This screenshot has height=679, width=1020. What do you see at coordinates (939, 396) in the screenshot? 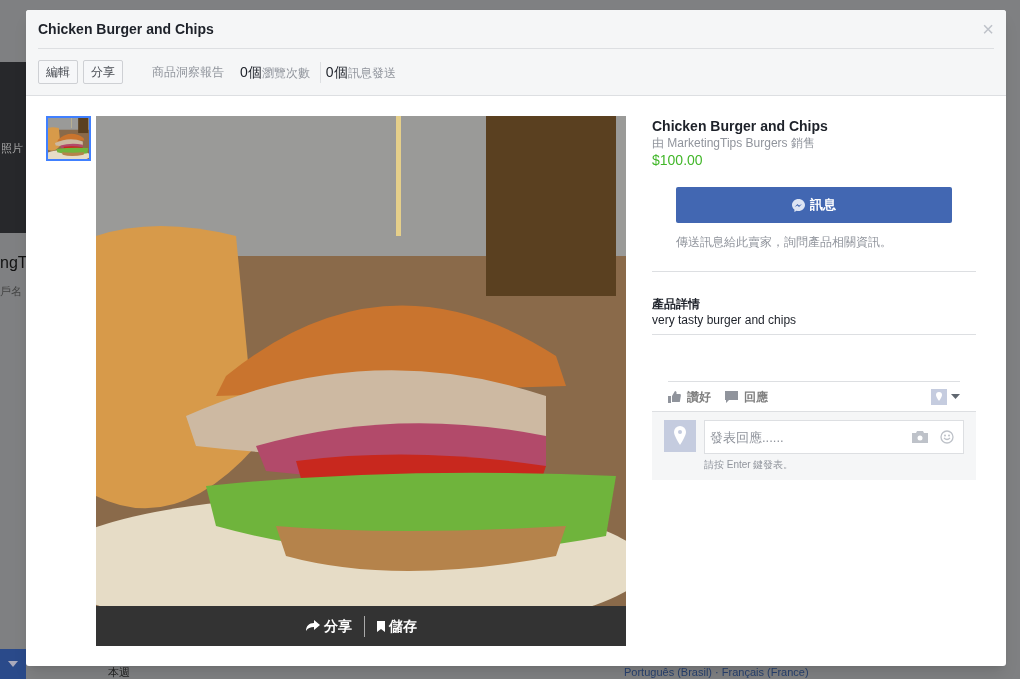
I see `map-pin-icon` at bounding box center [939, 396].